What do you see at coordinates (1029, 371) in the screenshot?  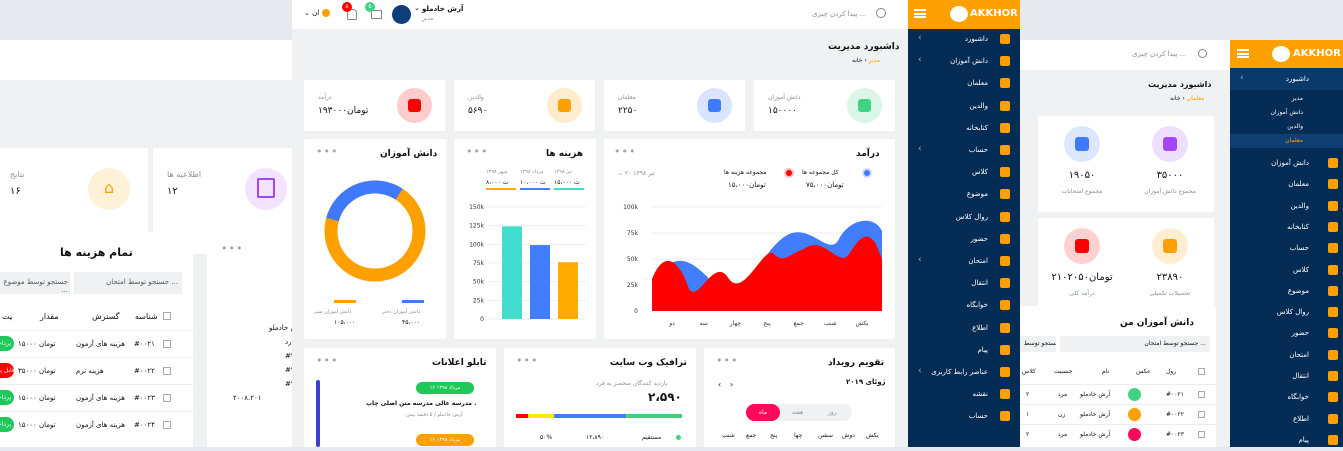 I see `column-header: کلاس` at bounding box center [1029, 371].